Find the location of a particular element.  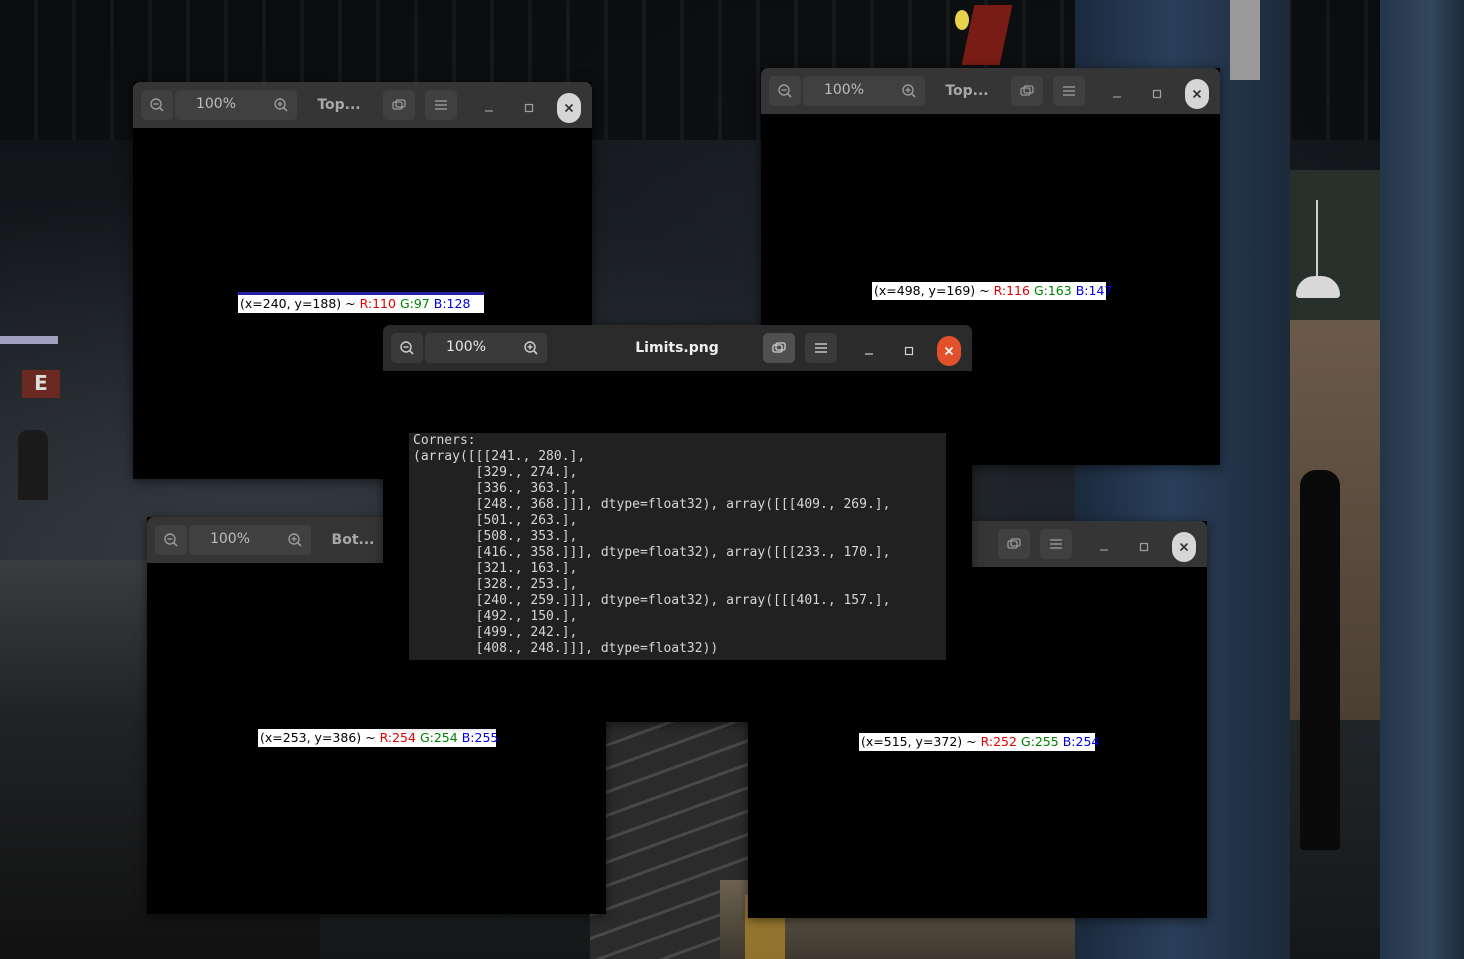

pixel-green: G:97 is located at coordinates (414, 303).